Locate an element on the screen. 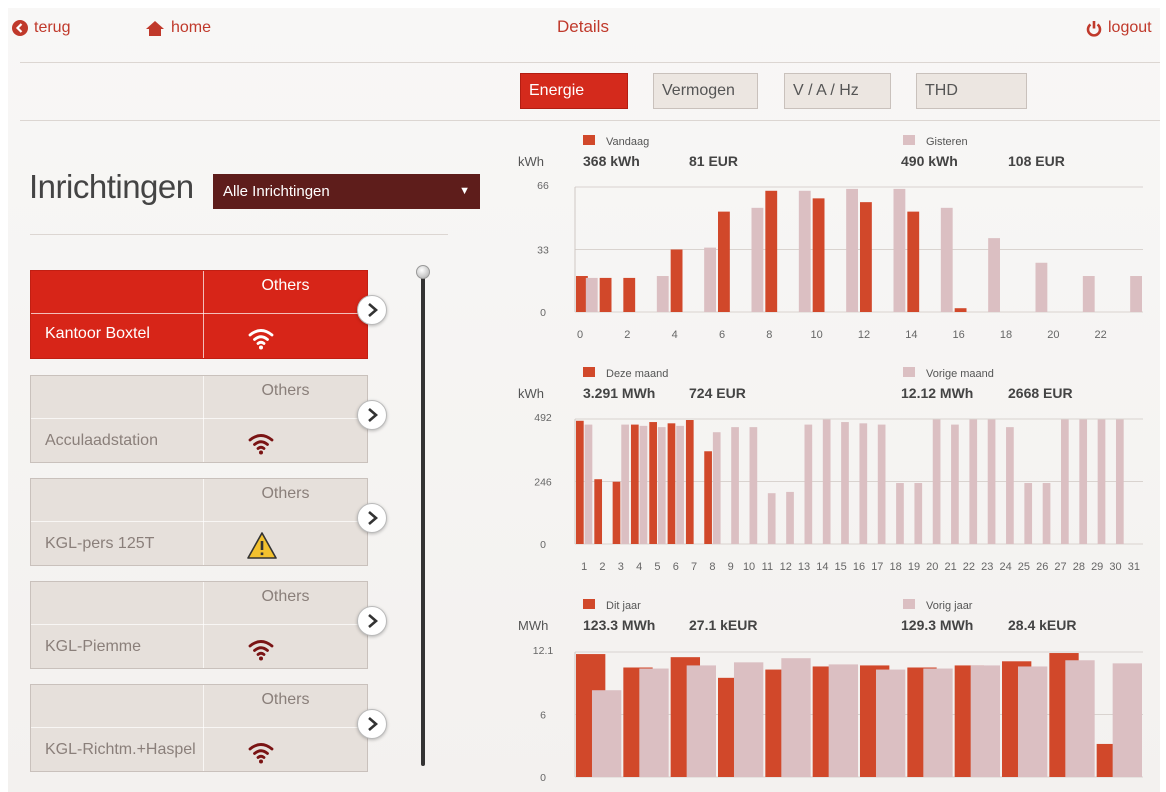 Image resolution: width=1166 pixels, height=792 pixels. device-card: Others KGL-Piemme is located at coordinates (208, 625).